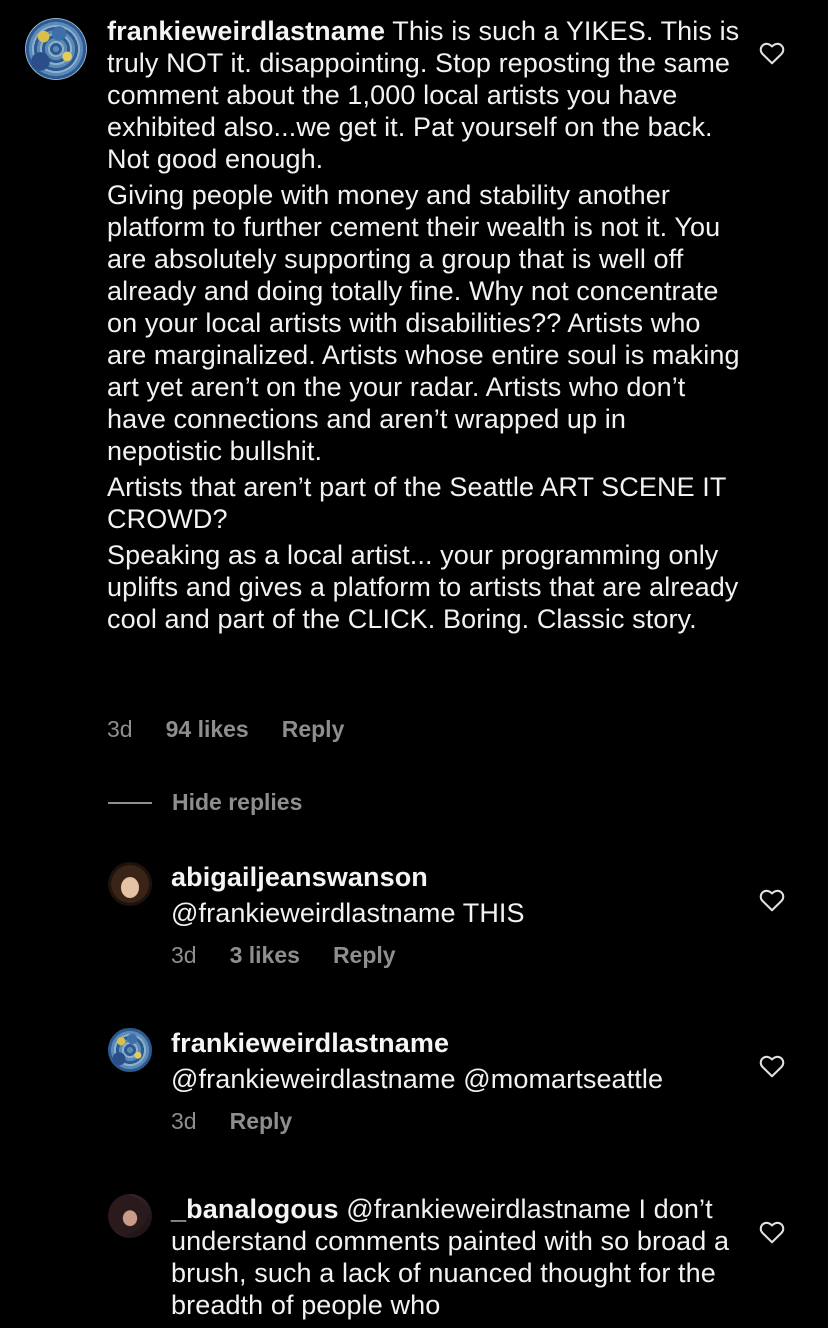 This screenshot has width=828, height=1328. I want to click on likes-count: 94 likes, so click(207, 729).